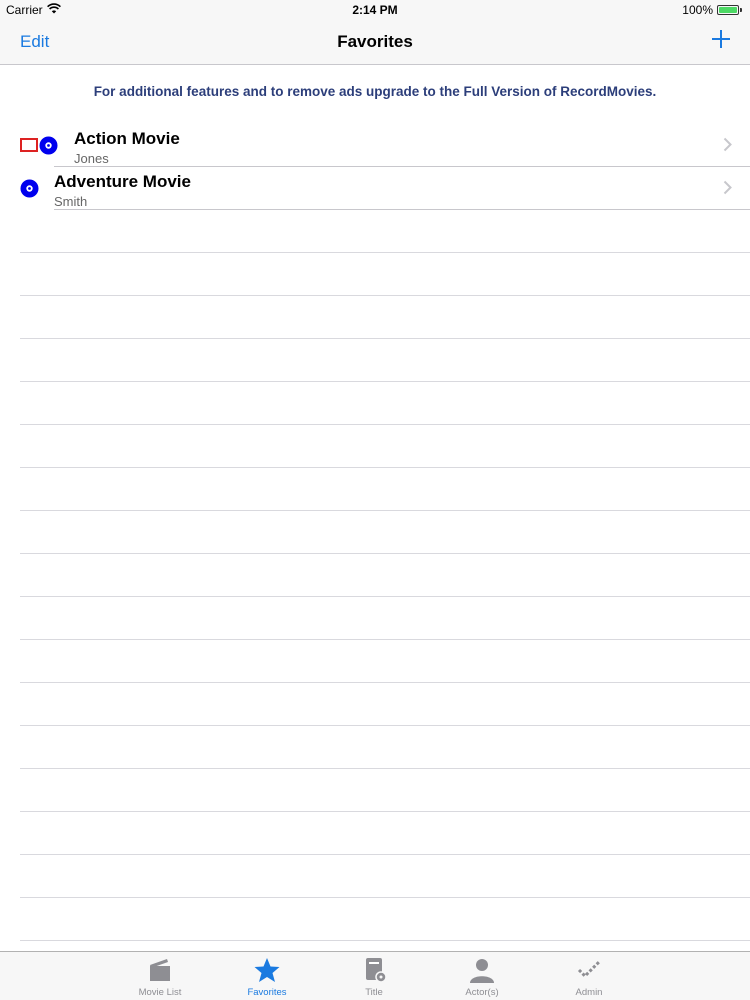  Describe the element at coordinates (376, 970) in the screenshot. I see `book-icon` at that location.